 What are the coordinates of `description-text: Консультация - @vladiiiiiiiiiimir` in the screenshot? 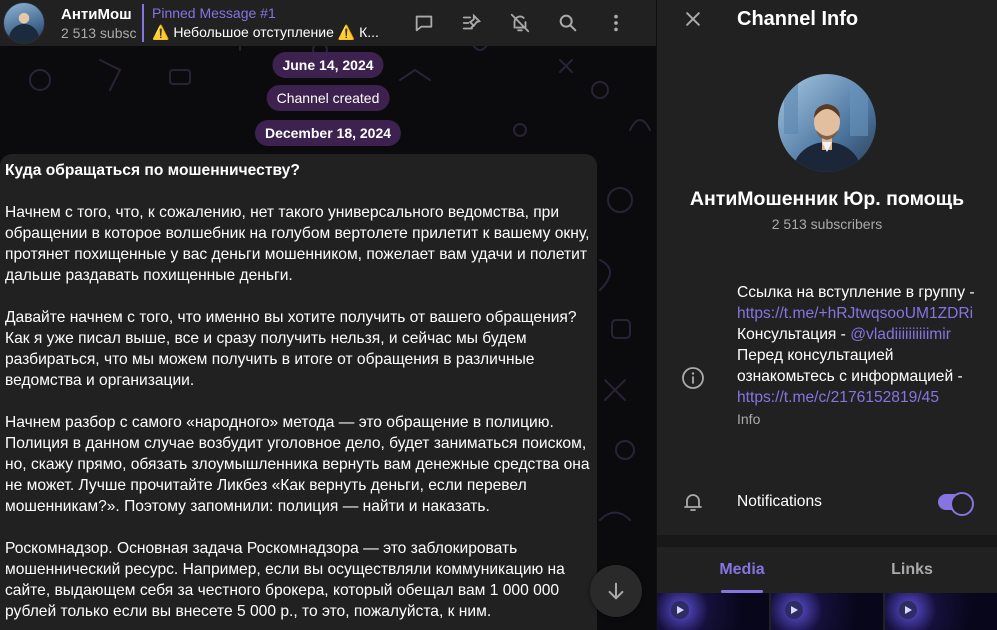 It's located at (857, 334).